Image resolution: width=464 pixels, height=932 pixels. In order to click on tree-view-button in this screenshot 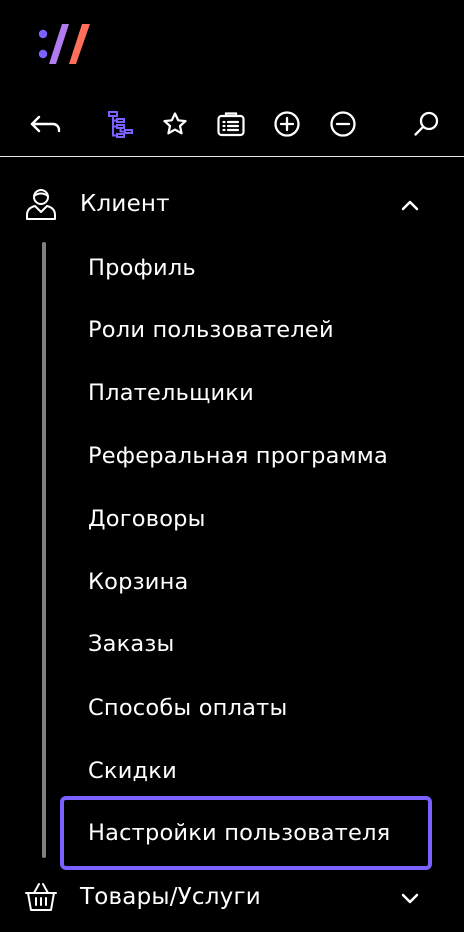, I will do `click(120, 124)`.